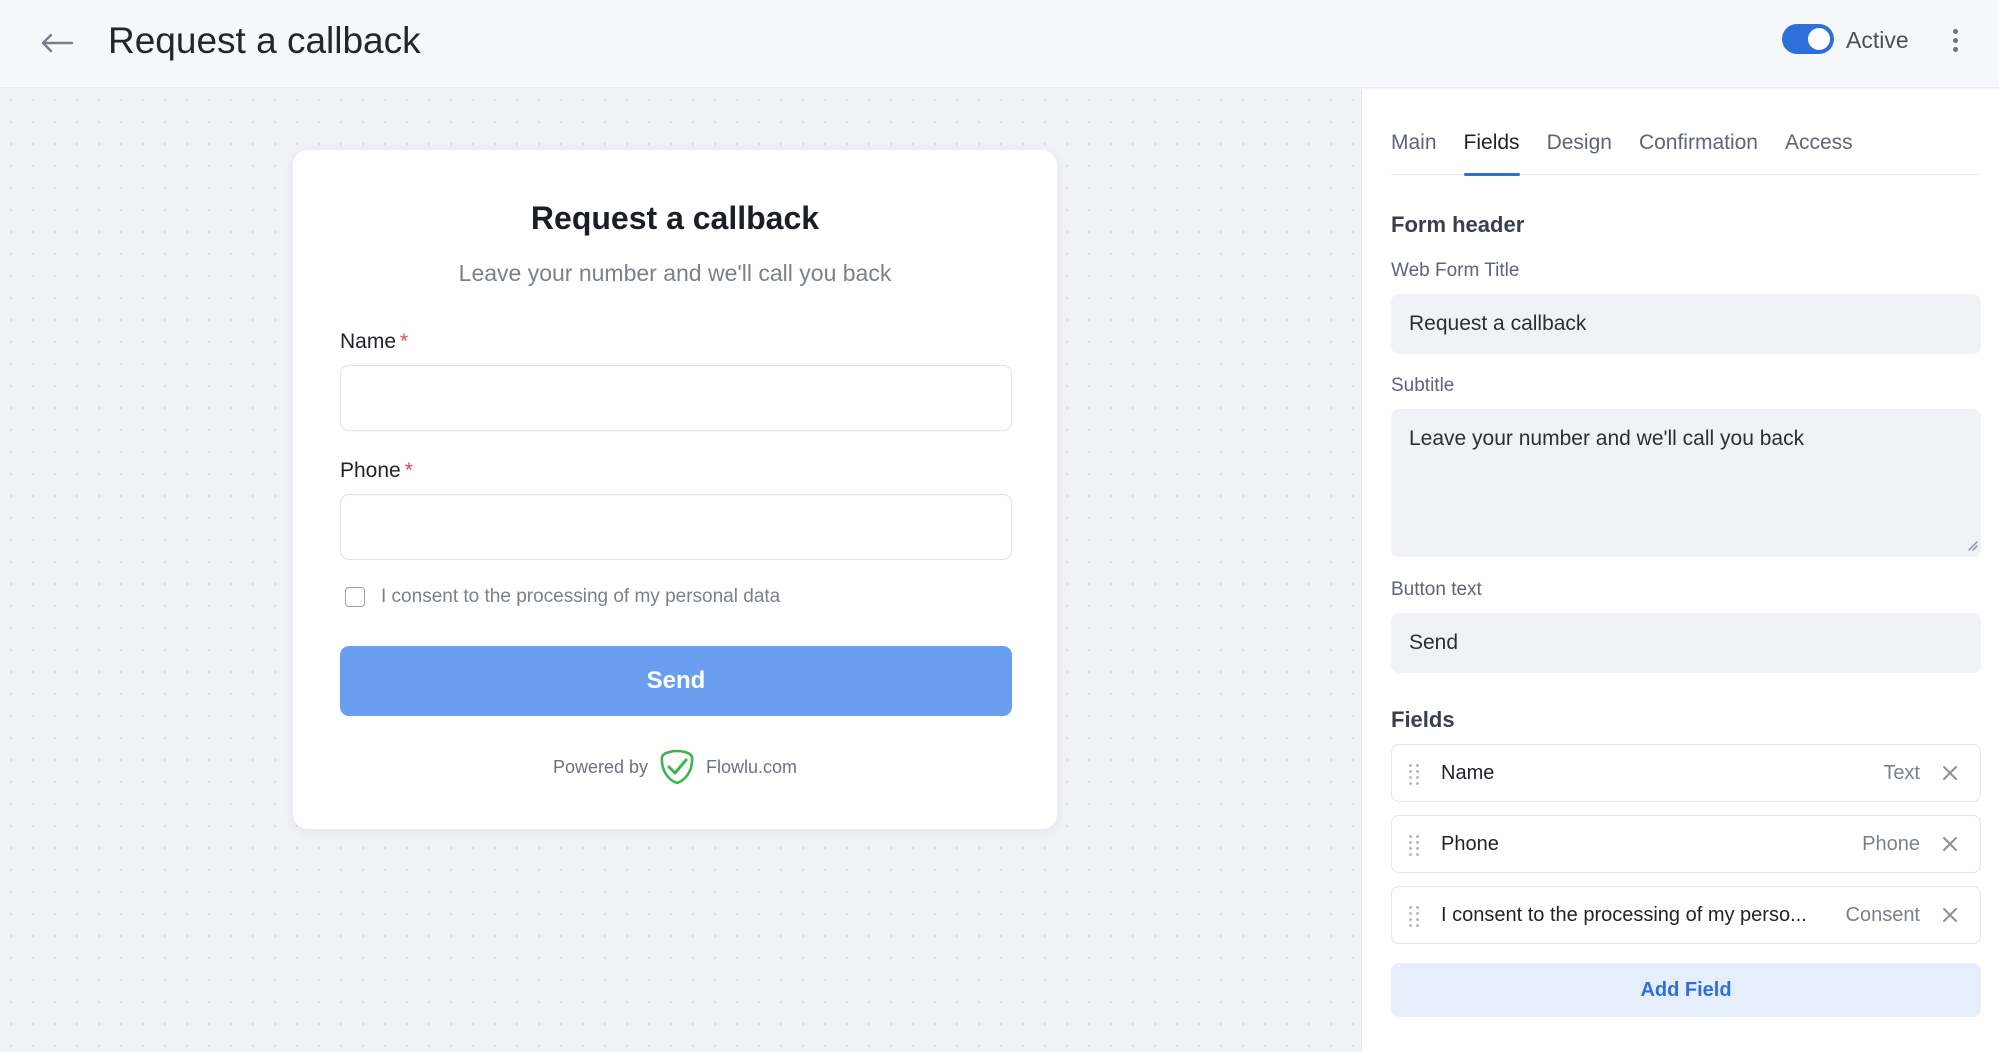 The width and height of the screenshot is (1999, 1052). I want to click on powered-by: Powered by Flowlu.com, so click(675, 767).